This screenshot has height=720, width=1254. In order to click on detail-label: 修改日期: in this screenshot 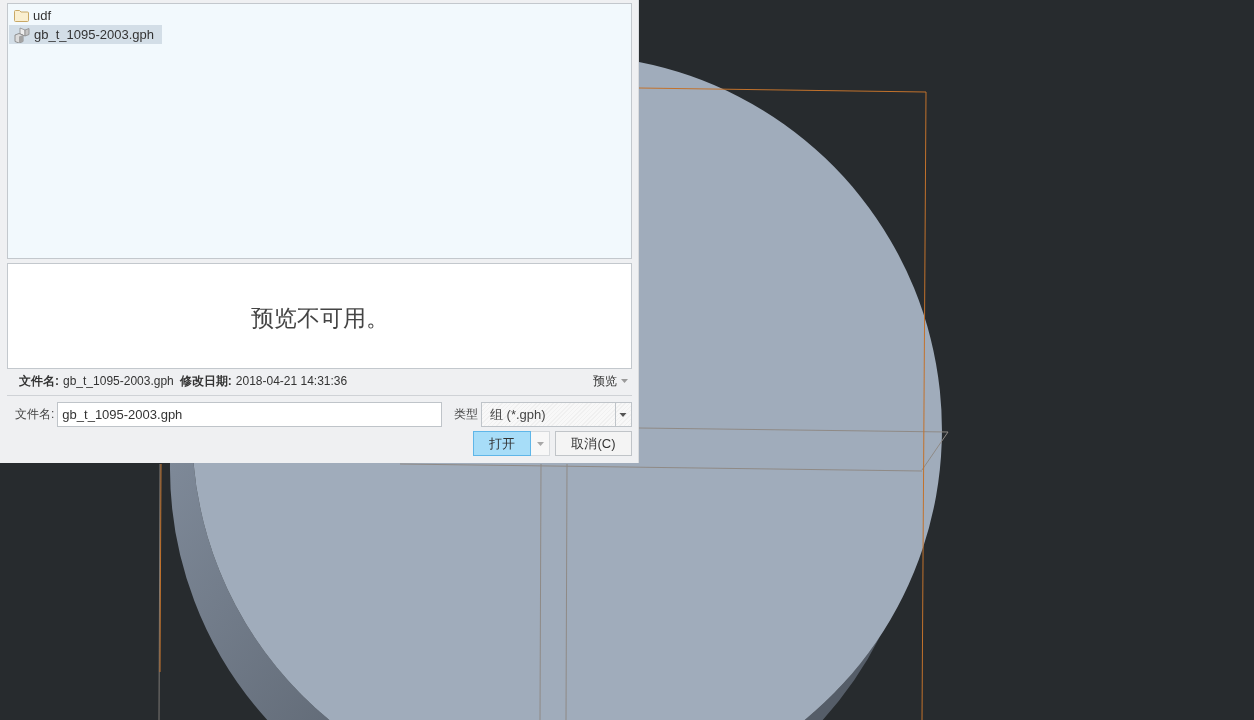, I will do `click(205, 381)`.